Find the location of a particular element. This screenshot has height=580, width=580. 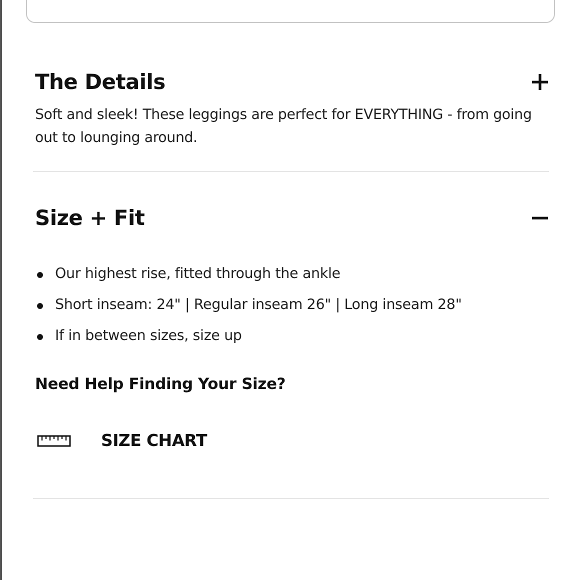

help-heading: Need Help Finding Your Size? is located at coordinates (161, 384).